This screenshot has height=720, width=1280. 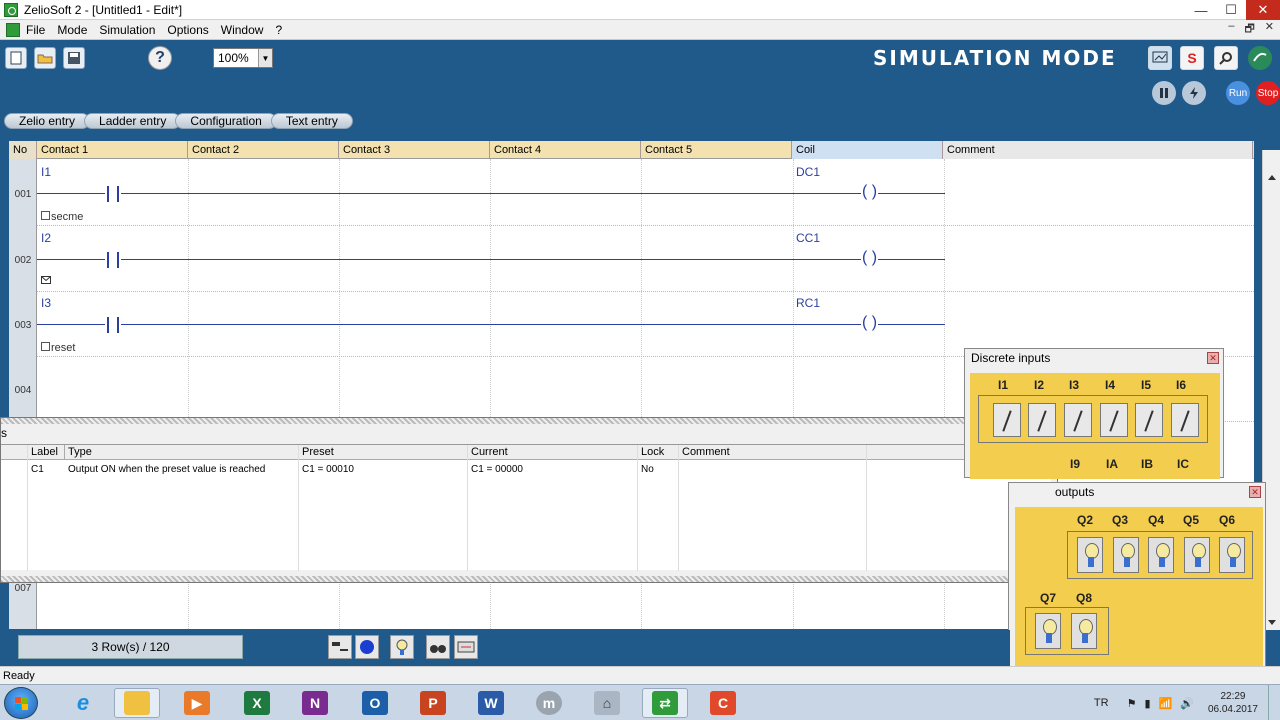 What do you see at coordinates (243, 58) in the screenshot?
I see `zoom-select: 100% ▼` at bounding box center [243, 58].